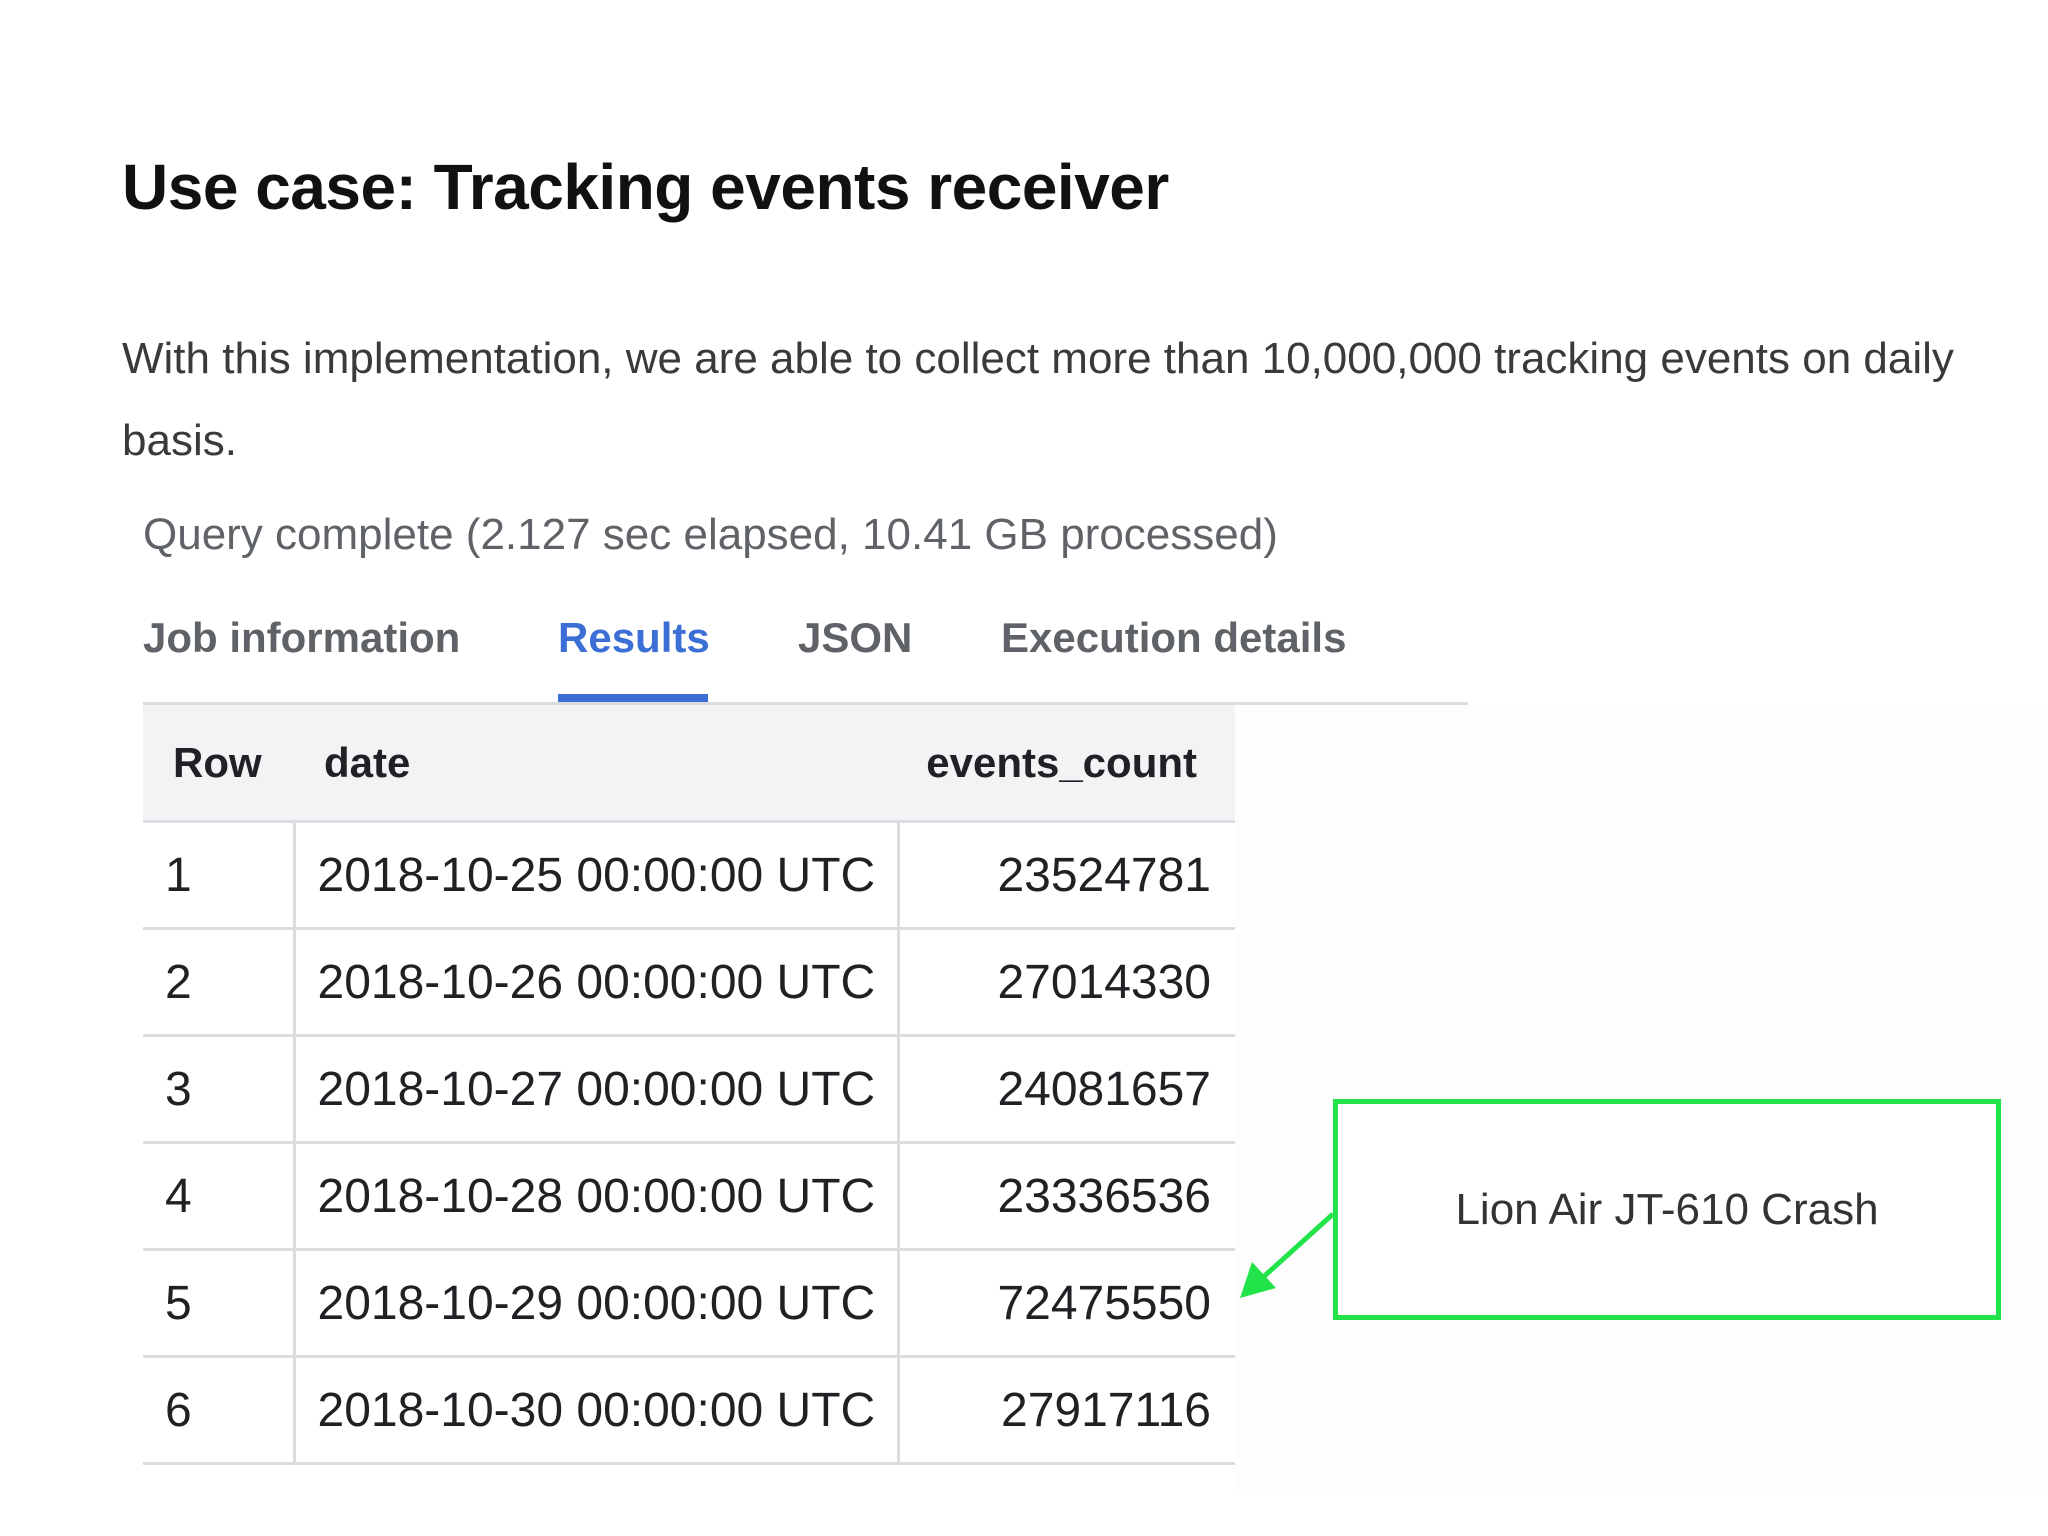 The image size is (2048, 1536). Describe the element at coordinates (1065, 1196) in the screenshot. I see `events-count-cell: 23336536` at that location.